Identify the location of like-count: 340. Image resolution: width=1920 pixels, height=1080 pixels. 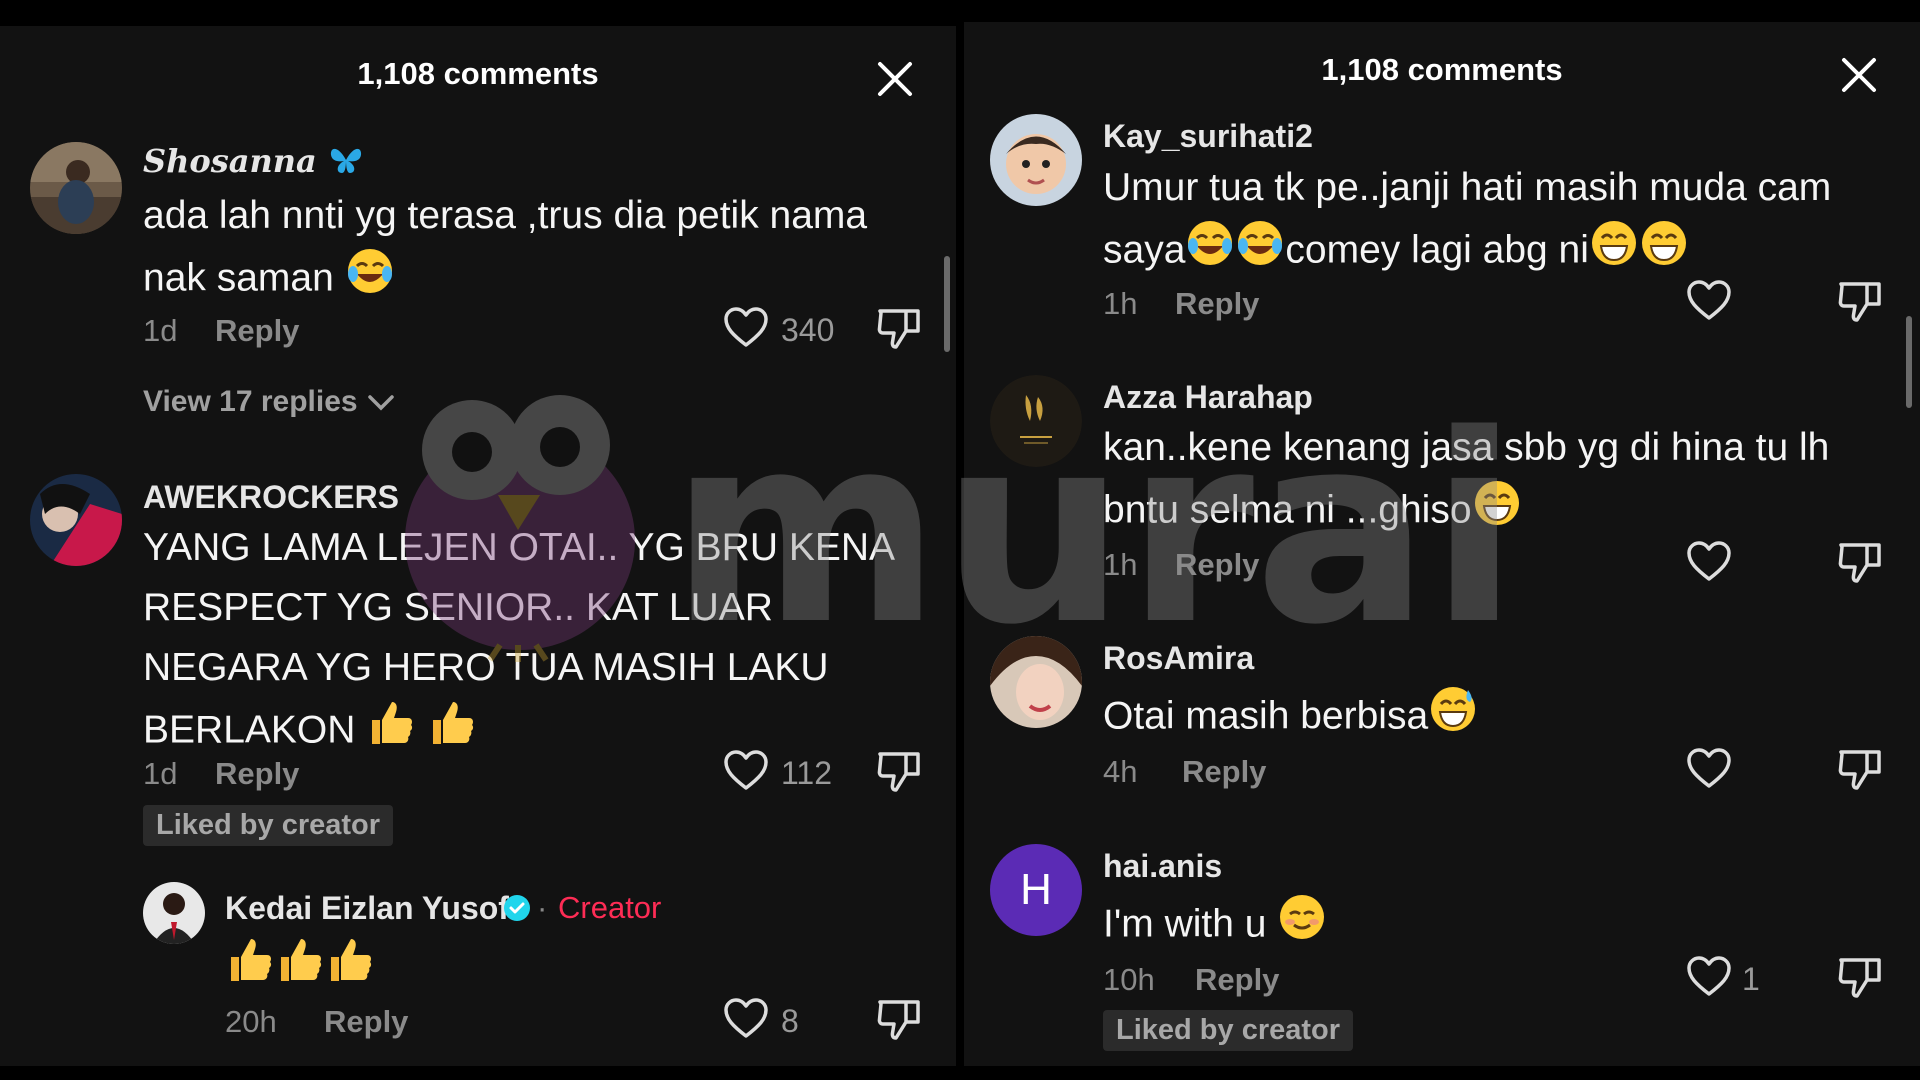
(808, 330).